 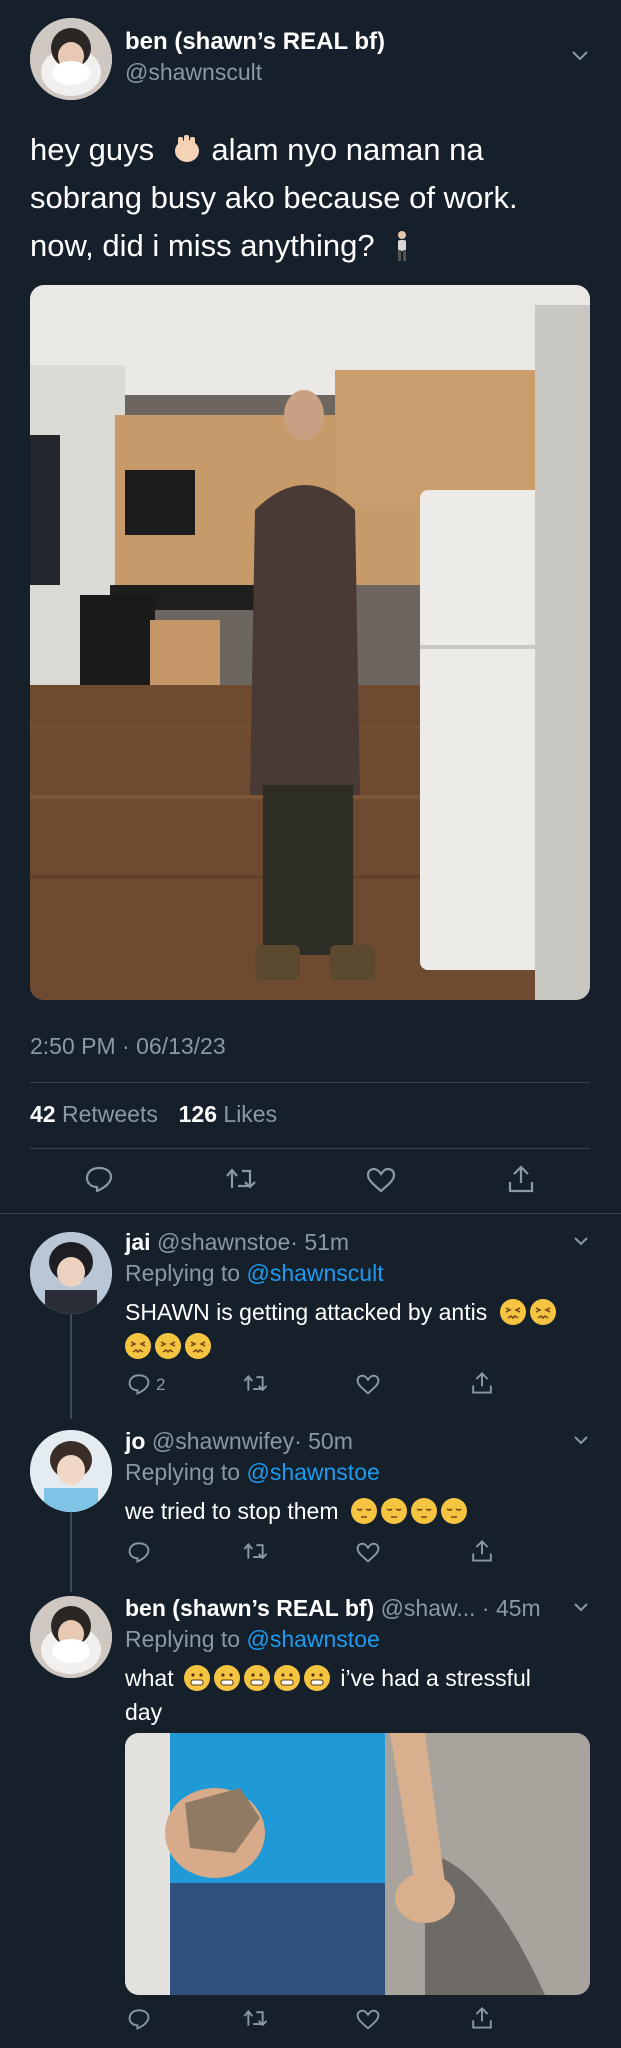 I want to click on reply-header: ben (shawn’s REAL bf) @shaw... · 45m, so click(x=333, y=1608).